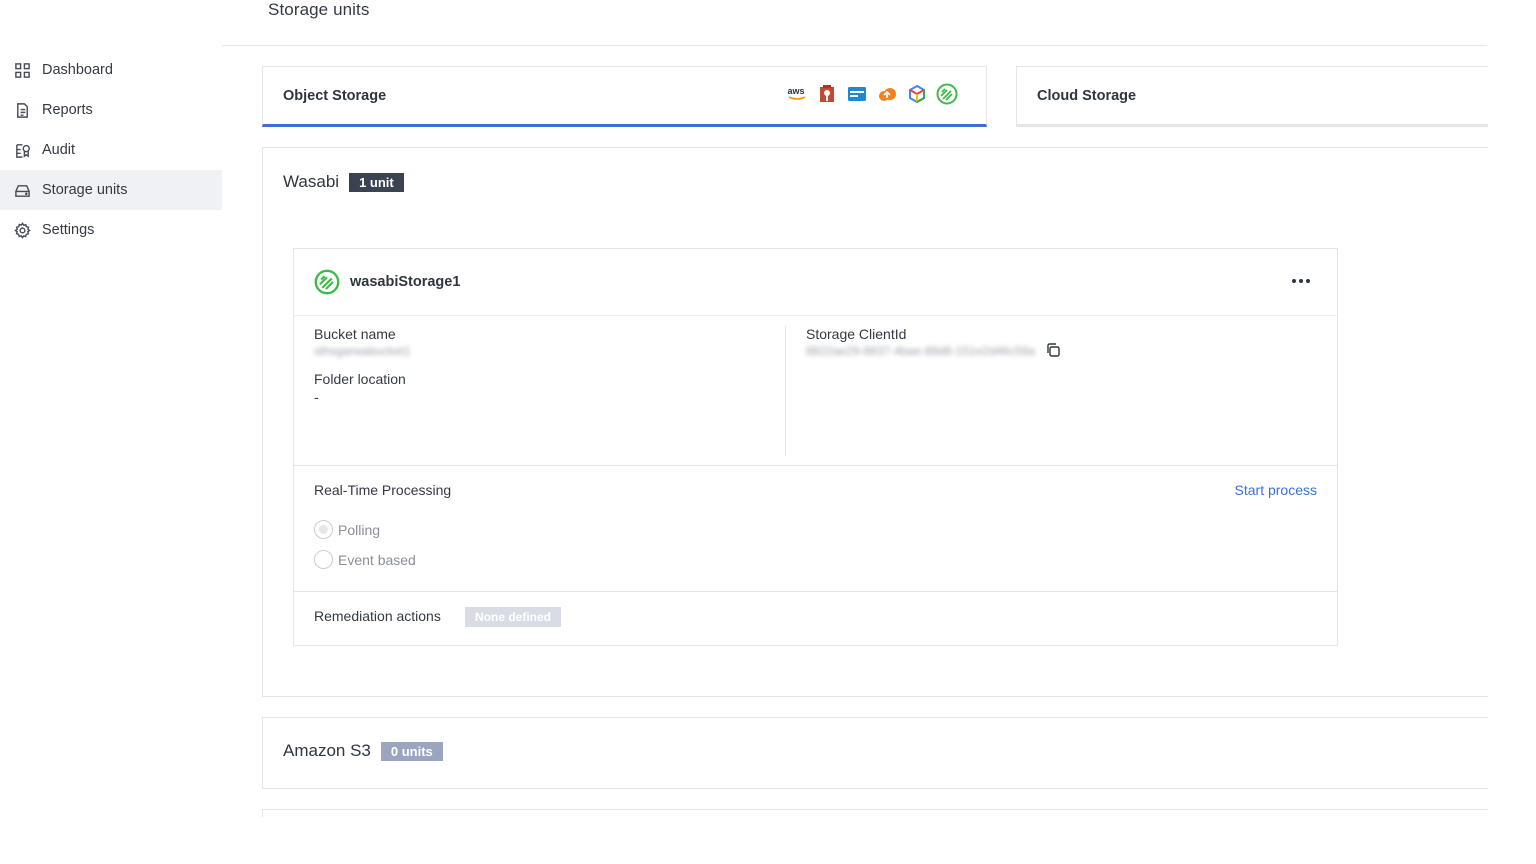 This screenshot has width=1536, height=864. I want to click on section-title: Amazon S3, so click(327, 750).